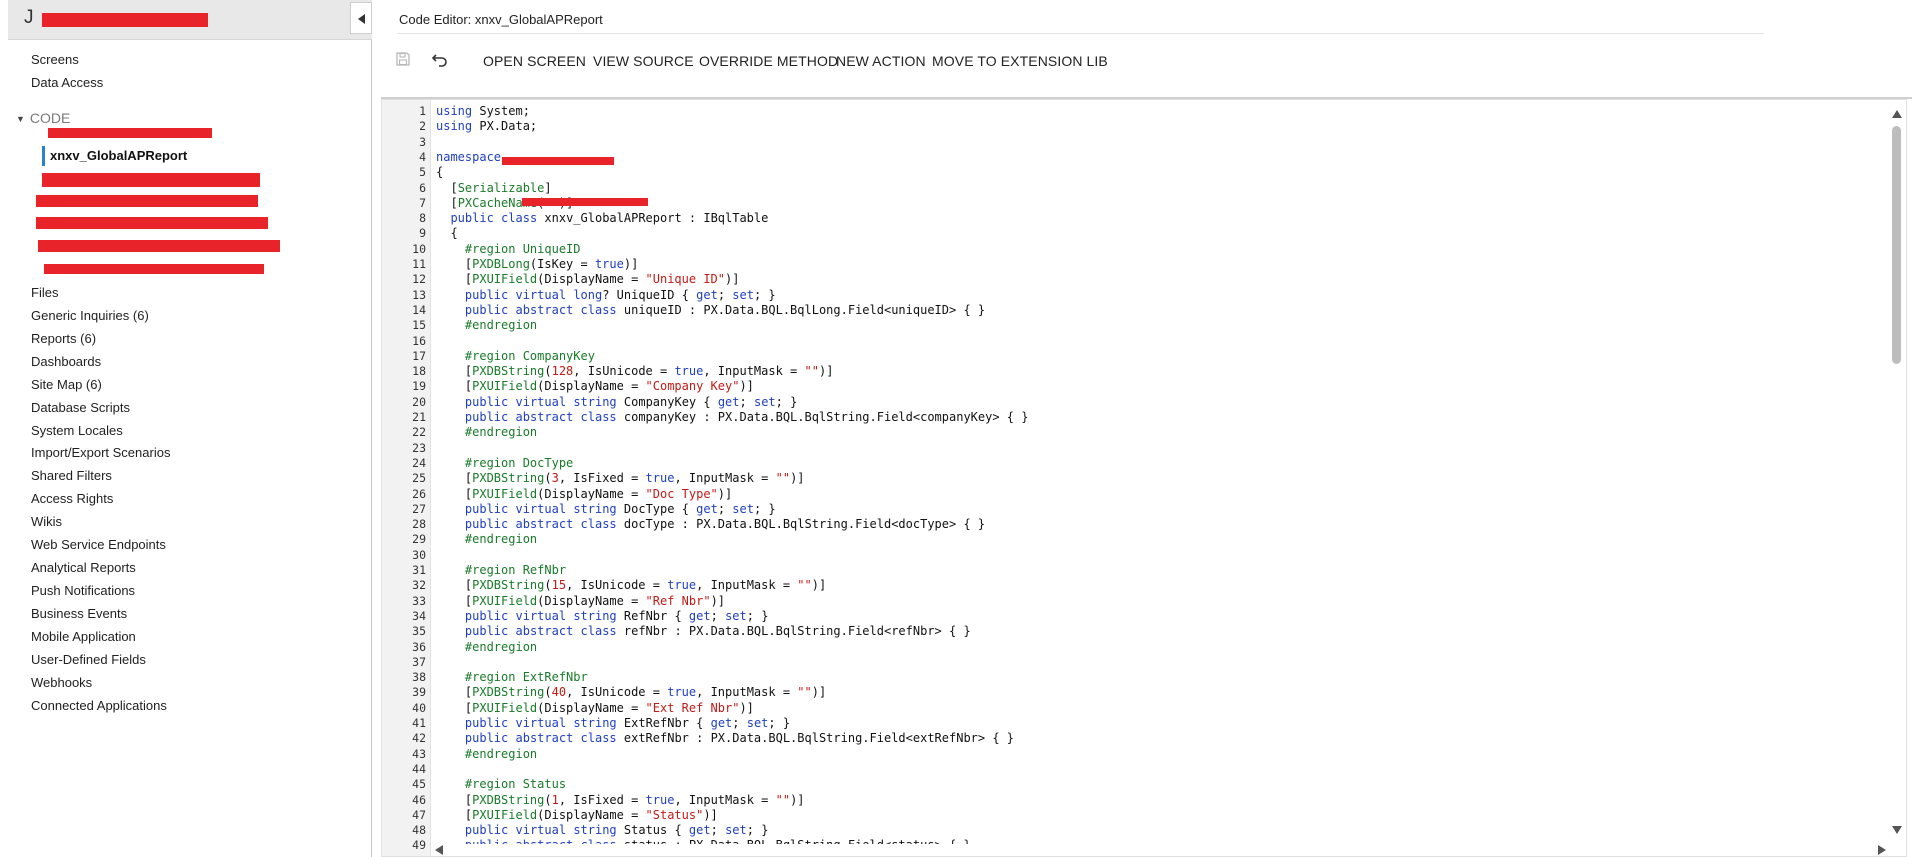  What do you see at coordinates (55, 60) in the screenshot?
I see `nav-item-screens: Screens` at bounding box center [55, 60].